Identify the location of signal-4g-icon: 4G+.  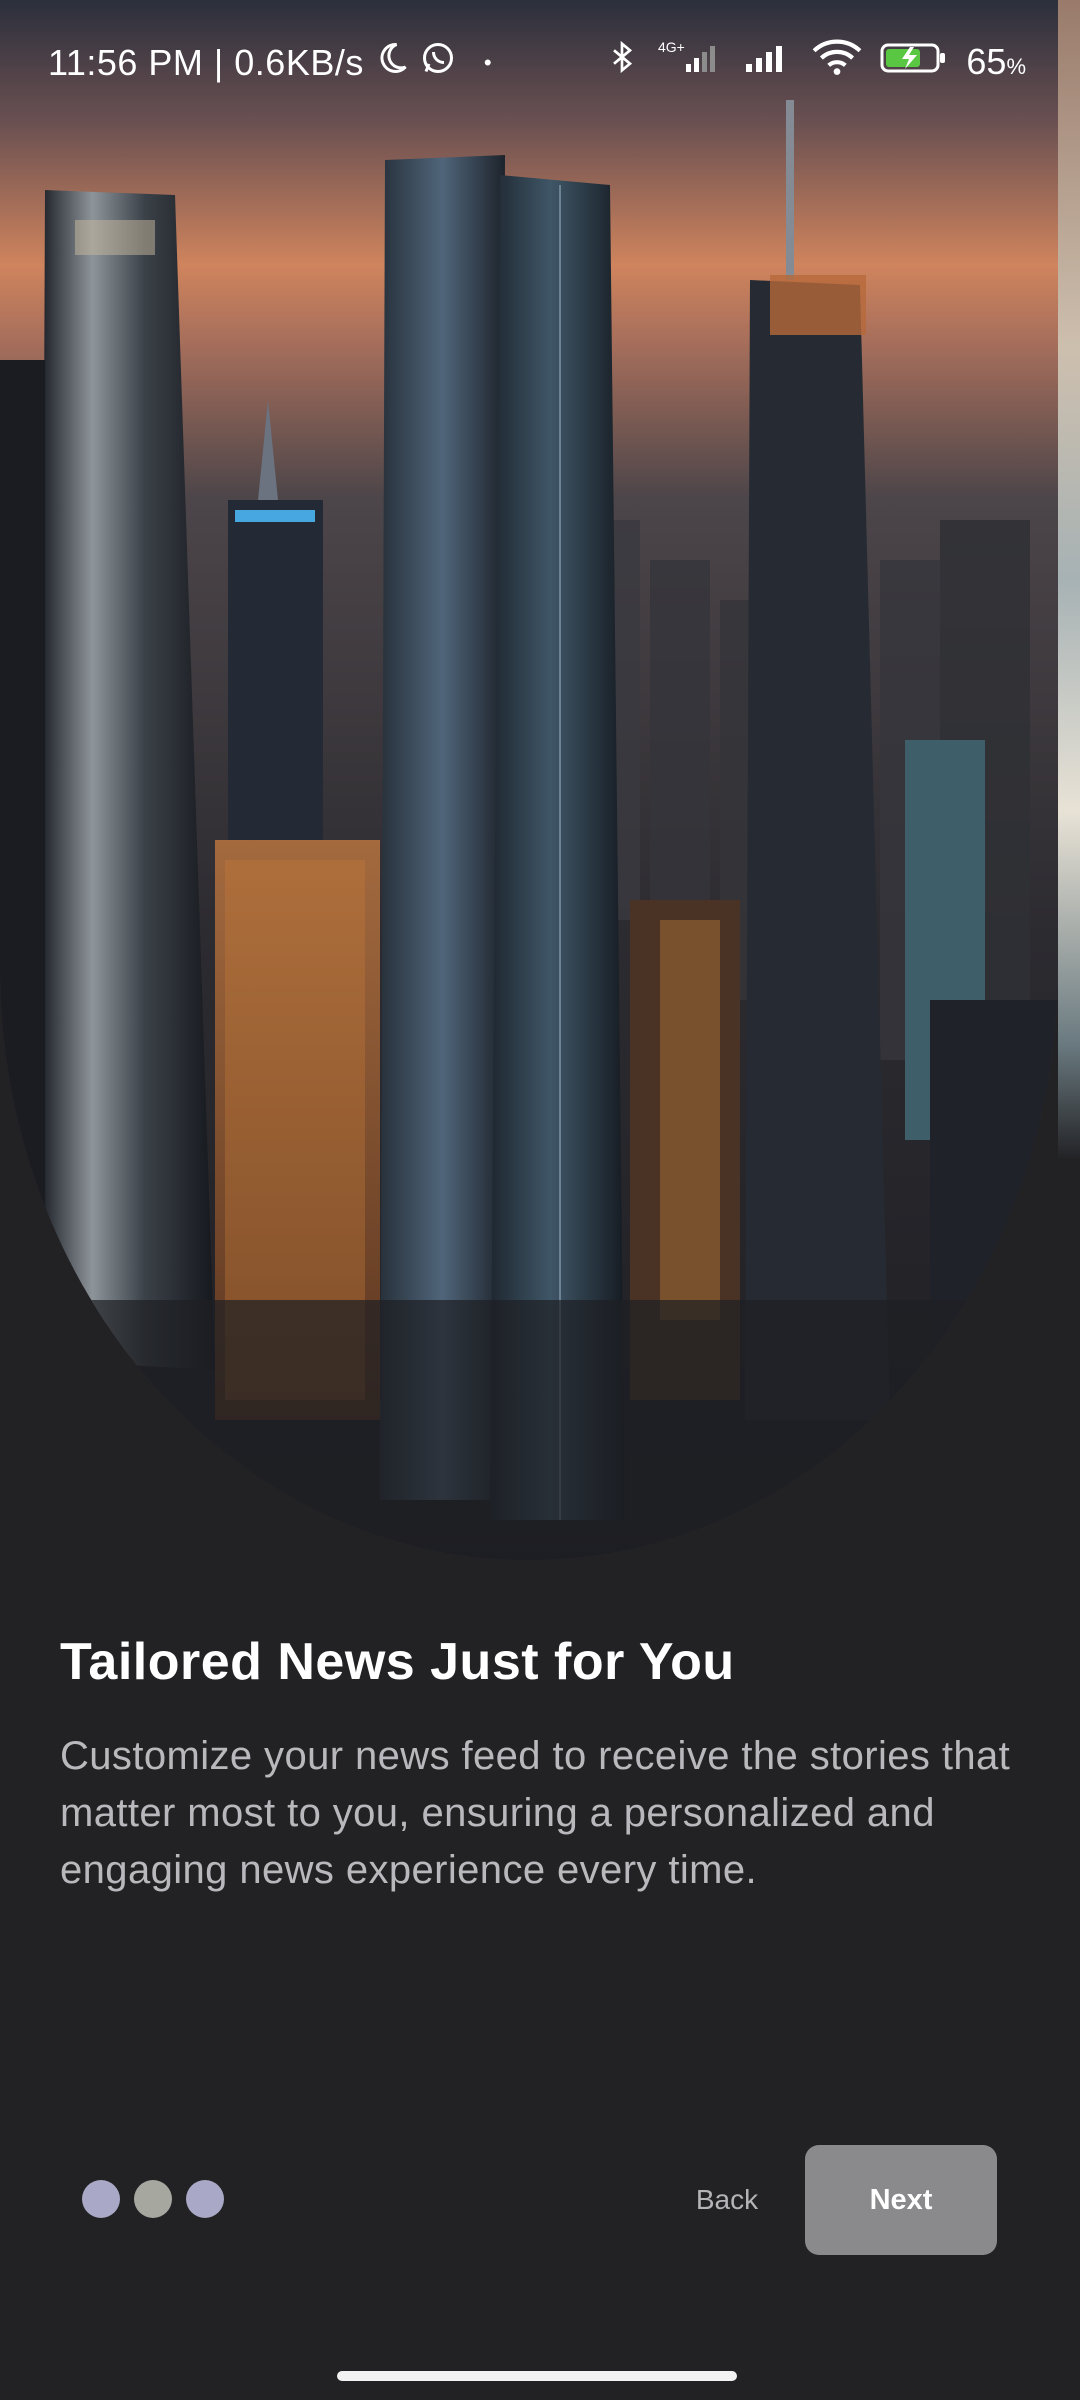
(691, 61).